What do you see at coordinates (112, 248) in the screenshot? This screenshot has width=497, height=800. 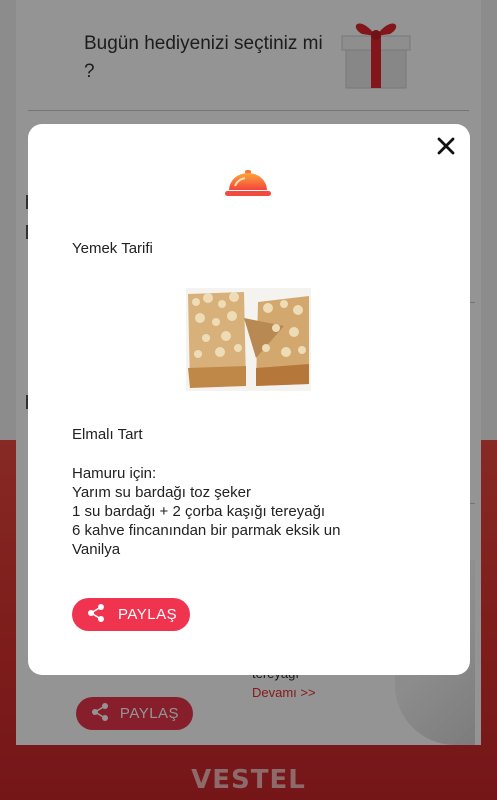 I see `modal-heading: Yemek Tarifi` at bounding box center [112, 248].